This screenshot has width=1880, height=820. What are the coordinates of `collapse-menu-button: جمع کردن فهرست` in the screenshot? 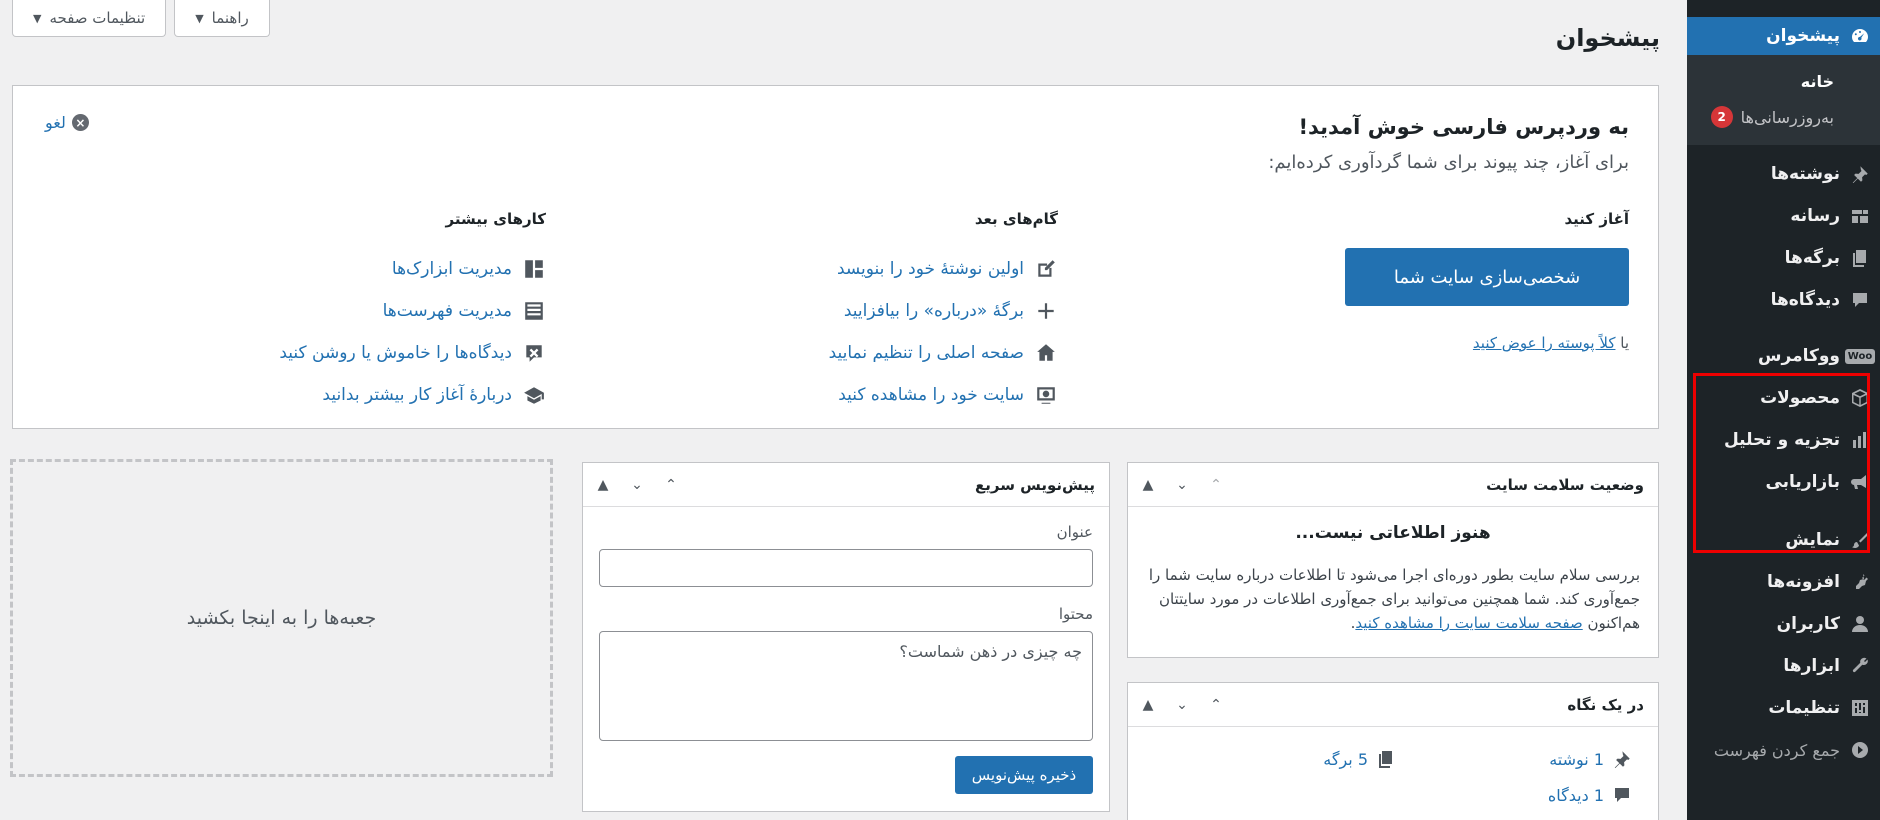 It's located at (1783, 750).